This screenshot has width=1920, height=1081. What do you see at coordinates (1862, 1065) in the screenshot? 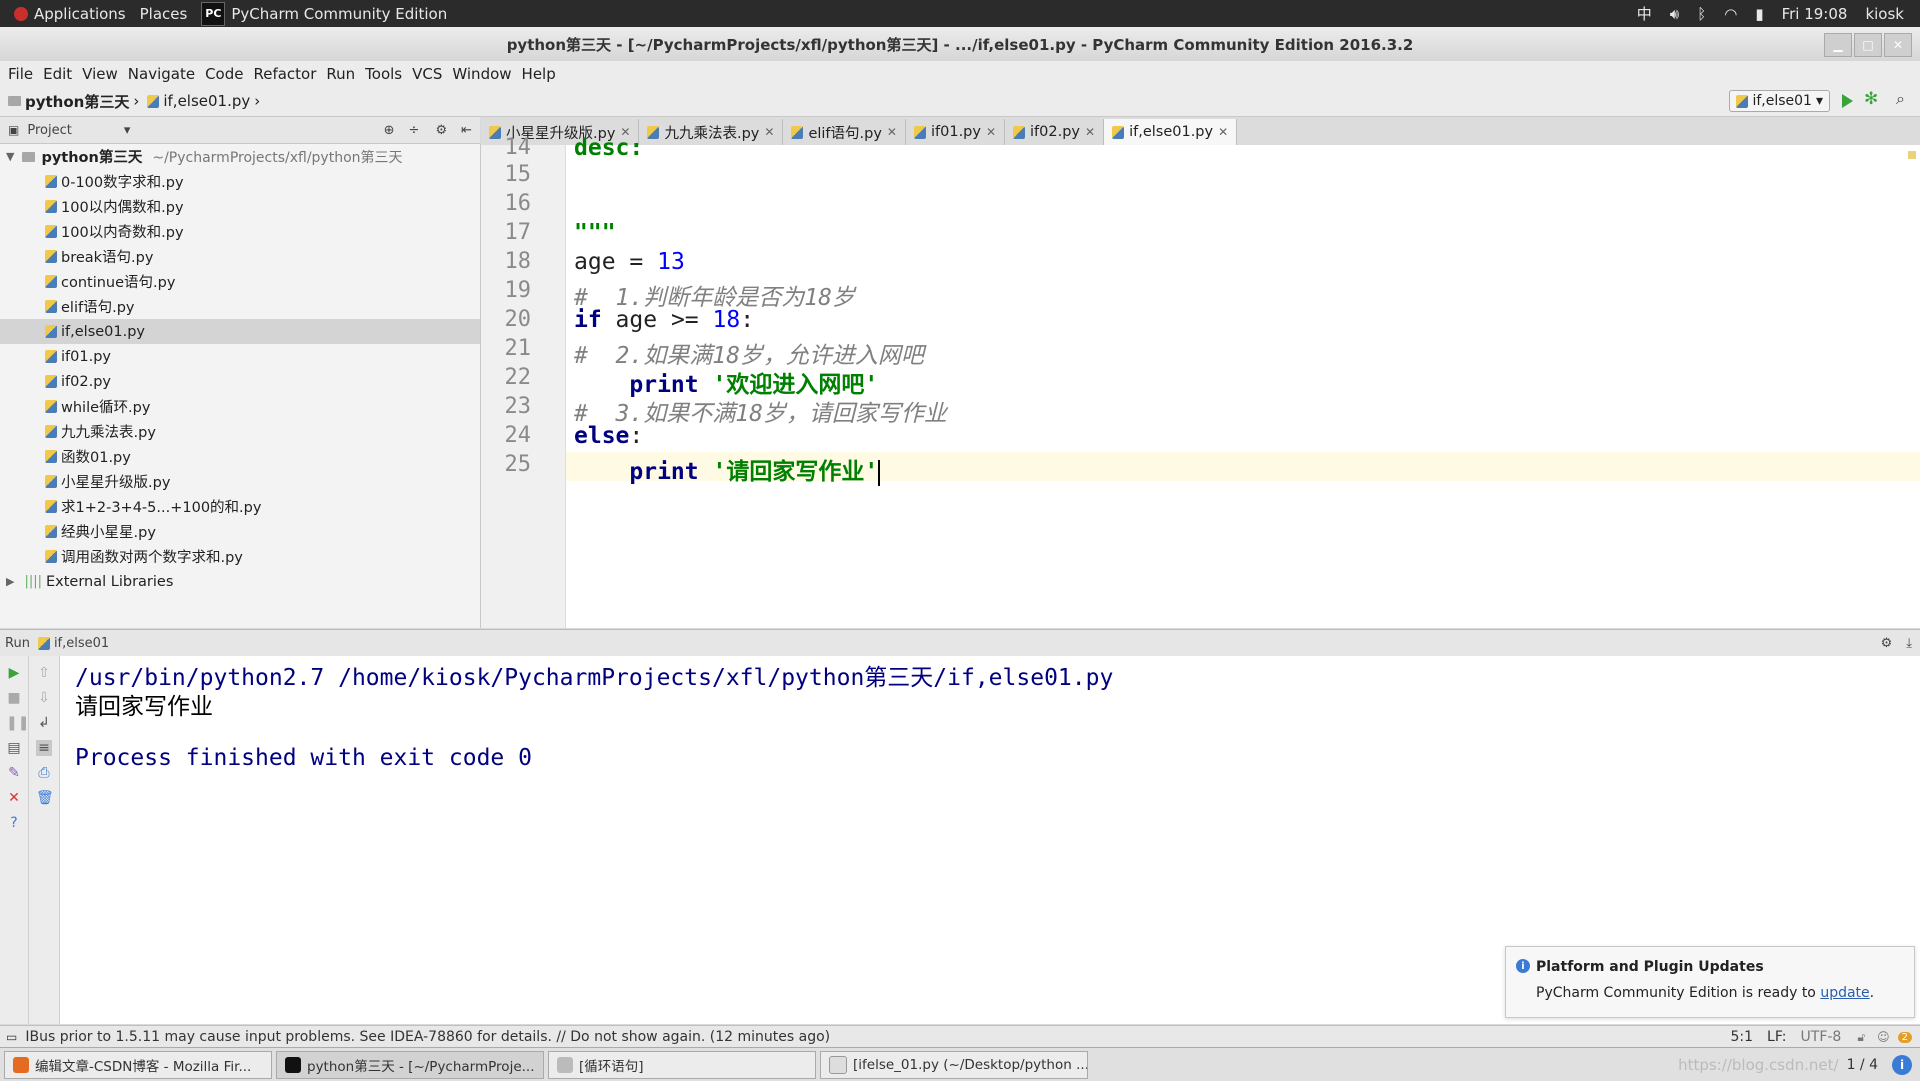
I see `workspace-pager: 1 / 4` at bounding box center [1862, 1065].